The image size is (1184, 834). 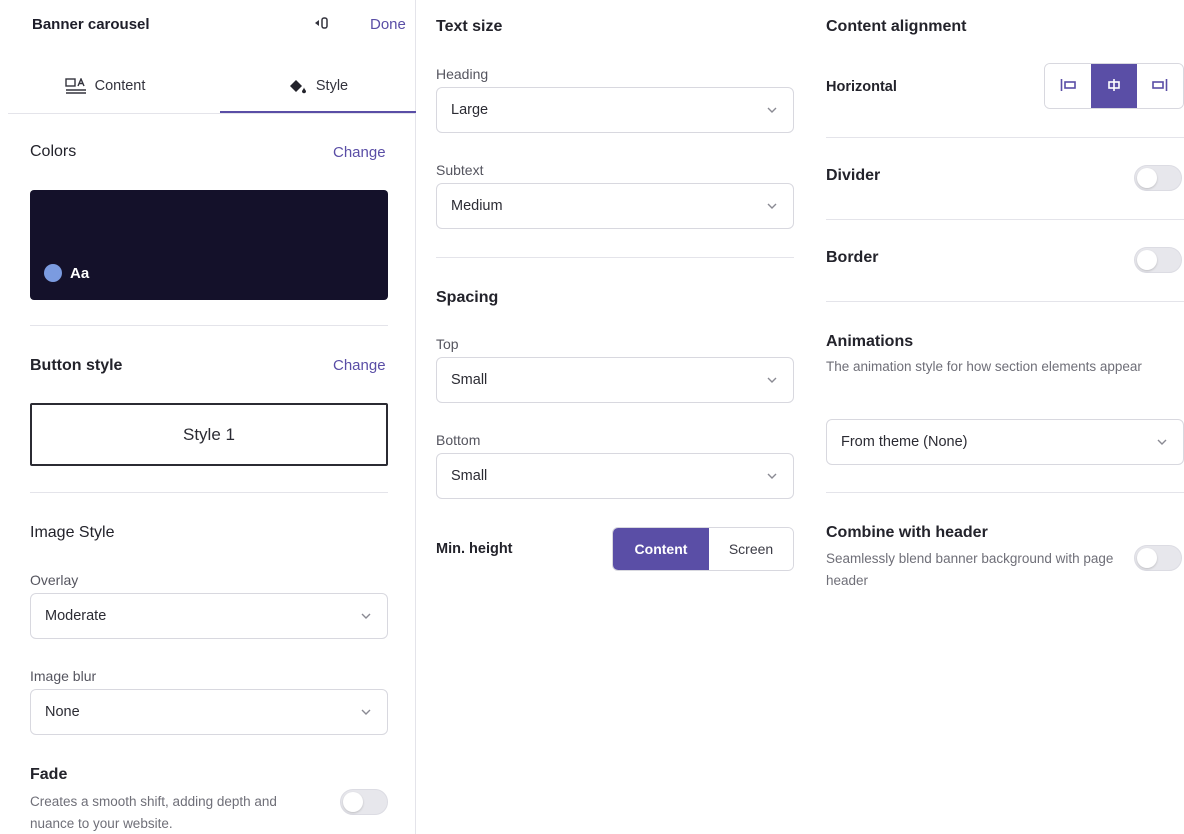 I want to click on image-blur-select: None, so click(x=209, y=712).